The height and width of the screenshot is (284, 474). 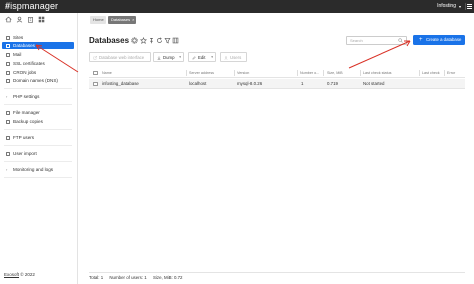 What do you see at coordinates (237, 6) in the screenshot?
I see `top-bar: #ispmanager Infosting ▾` at bounding box center [237, 6].